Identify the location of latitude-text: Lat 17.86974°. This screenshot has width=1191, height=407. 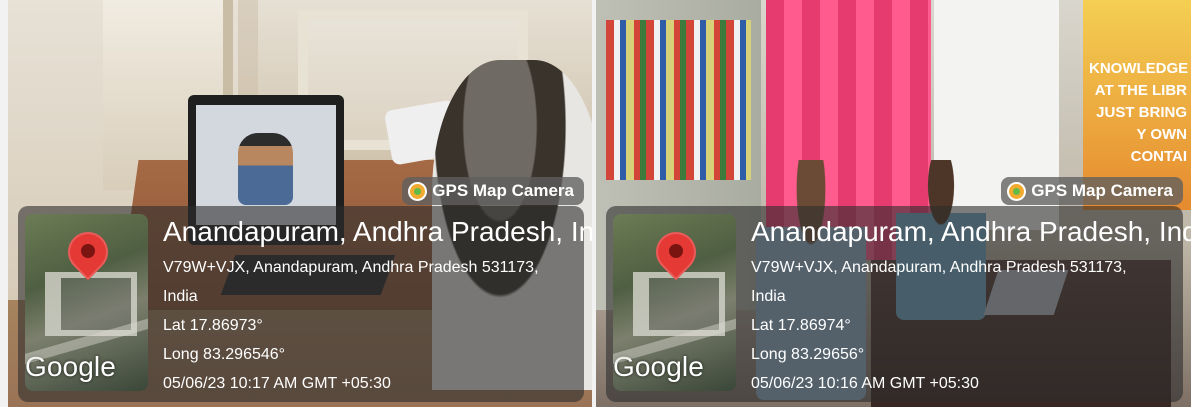
(801, 325).